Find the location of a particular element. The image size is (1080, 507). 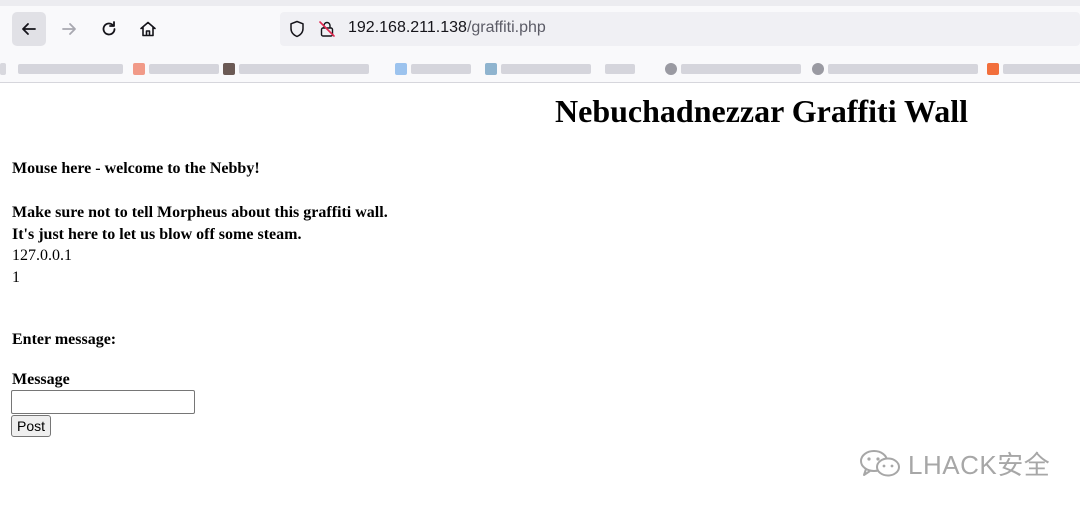

url-path: /graffiti.php is located at coordinates (506, 27).